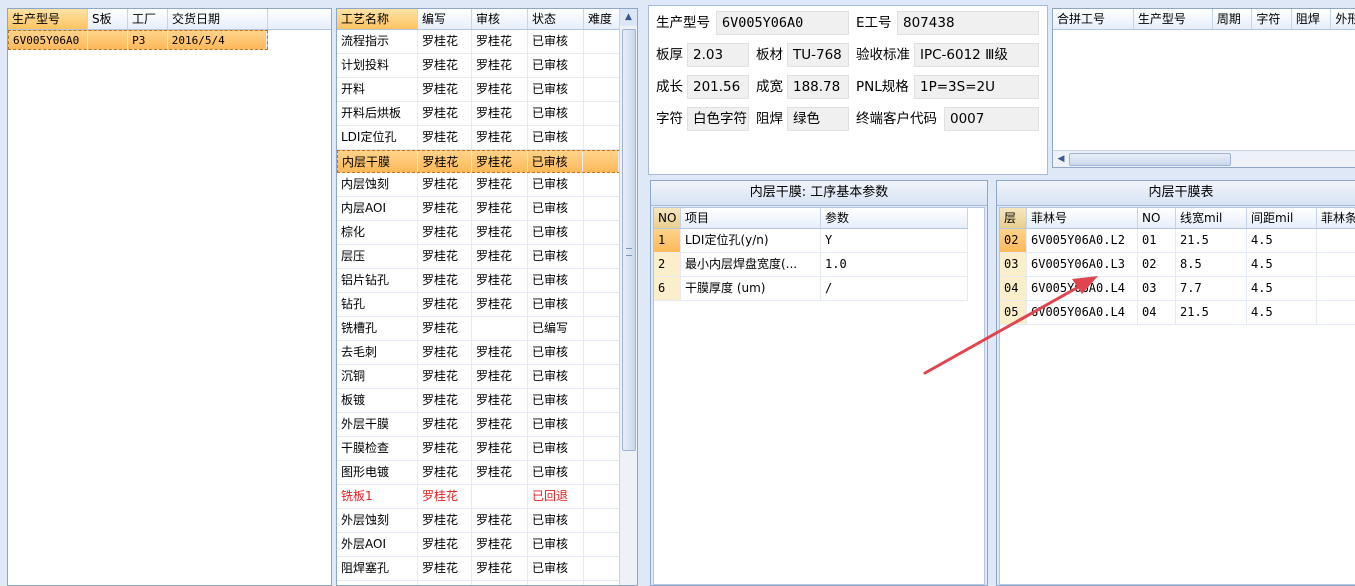 The image size is (1355, 586). I want to click on table-row: 03 6V005Y06A0.L3 02 8.5 4.5, so click(1177, 265).